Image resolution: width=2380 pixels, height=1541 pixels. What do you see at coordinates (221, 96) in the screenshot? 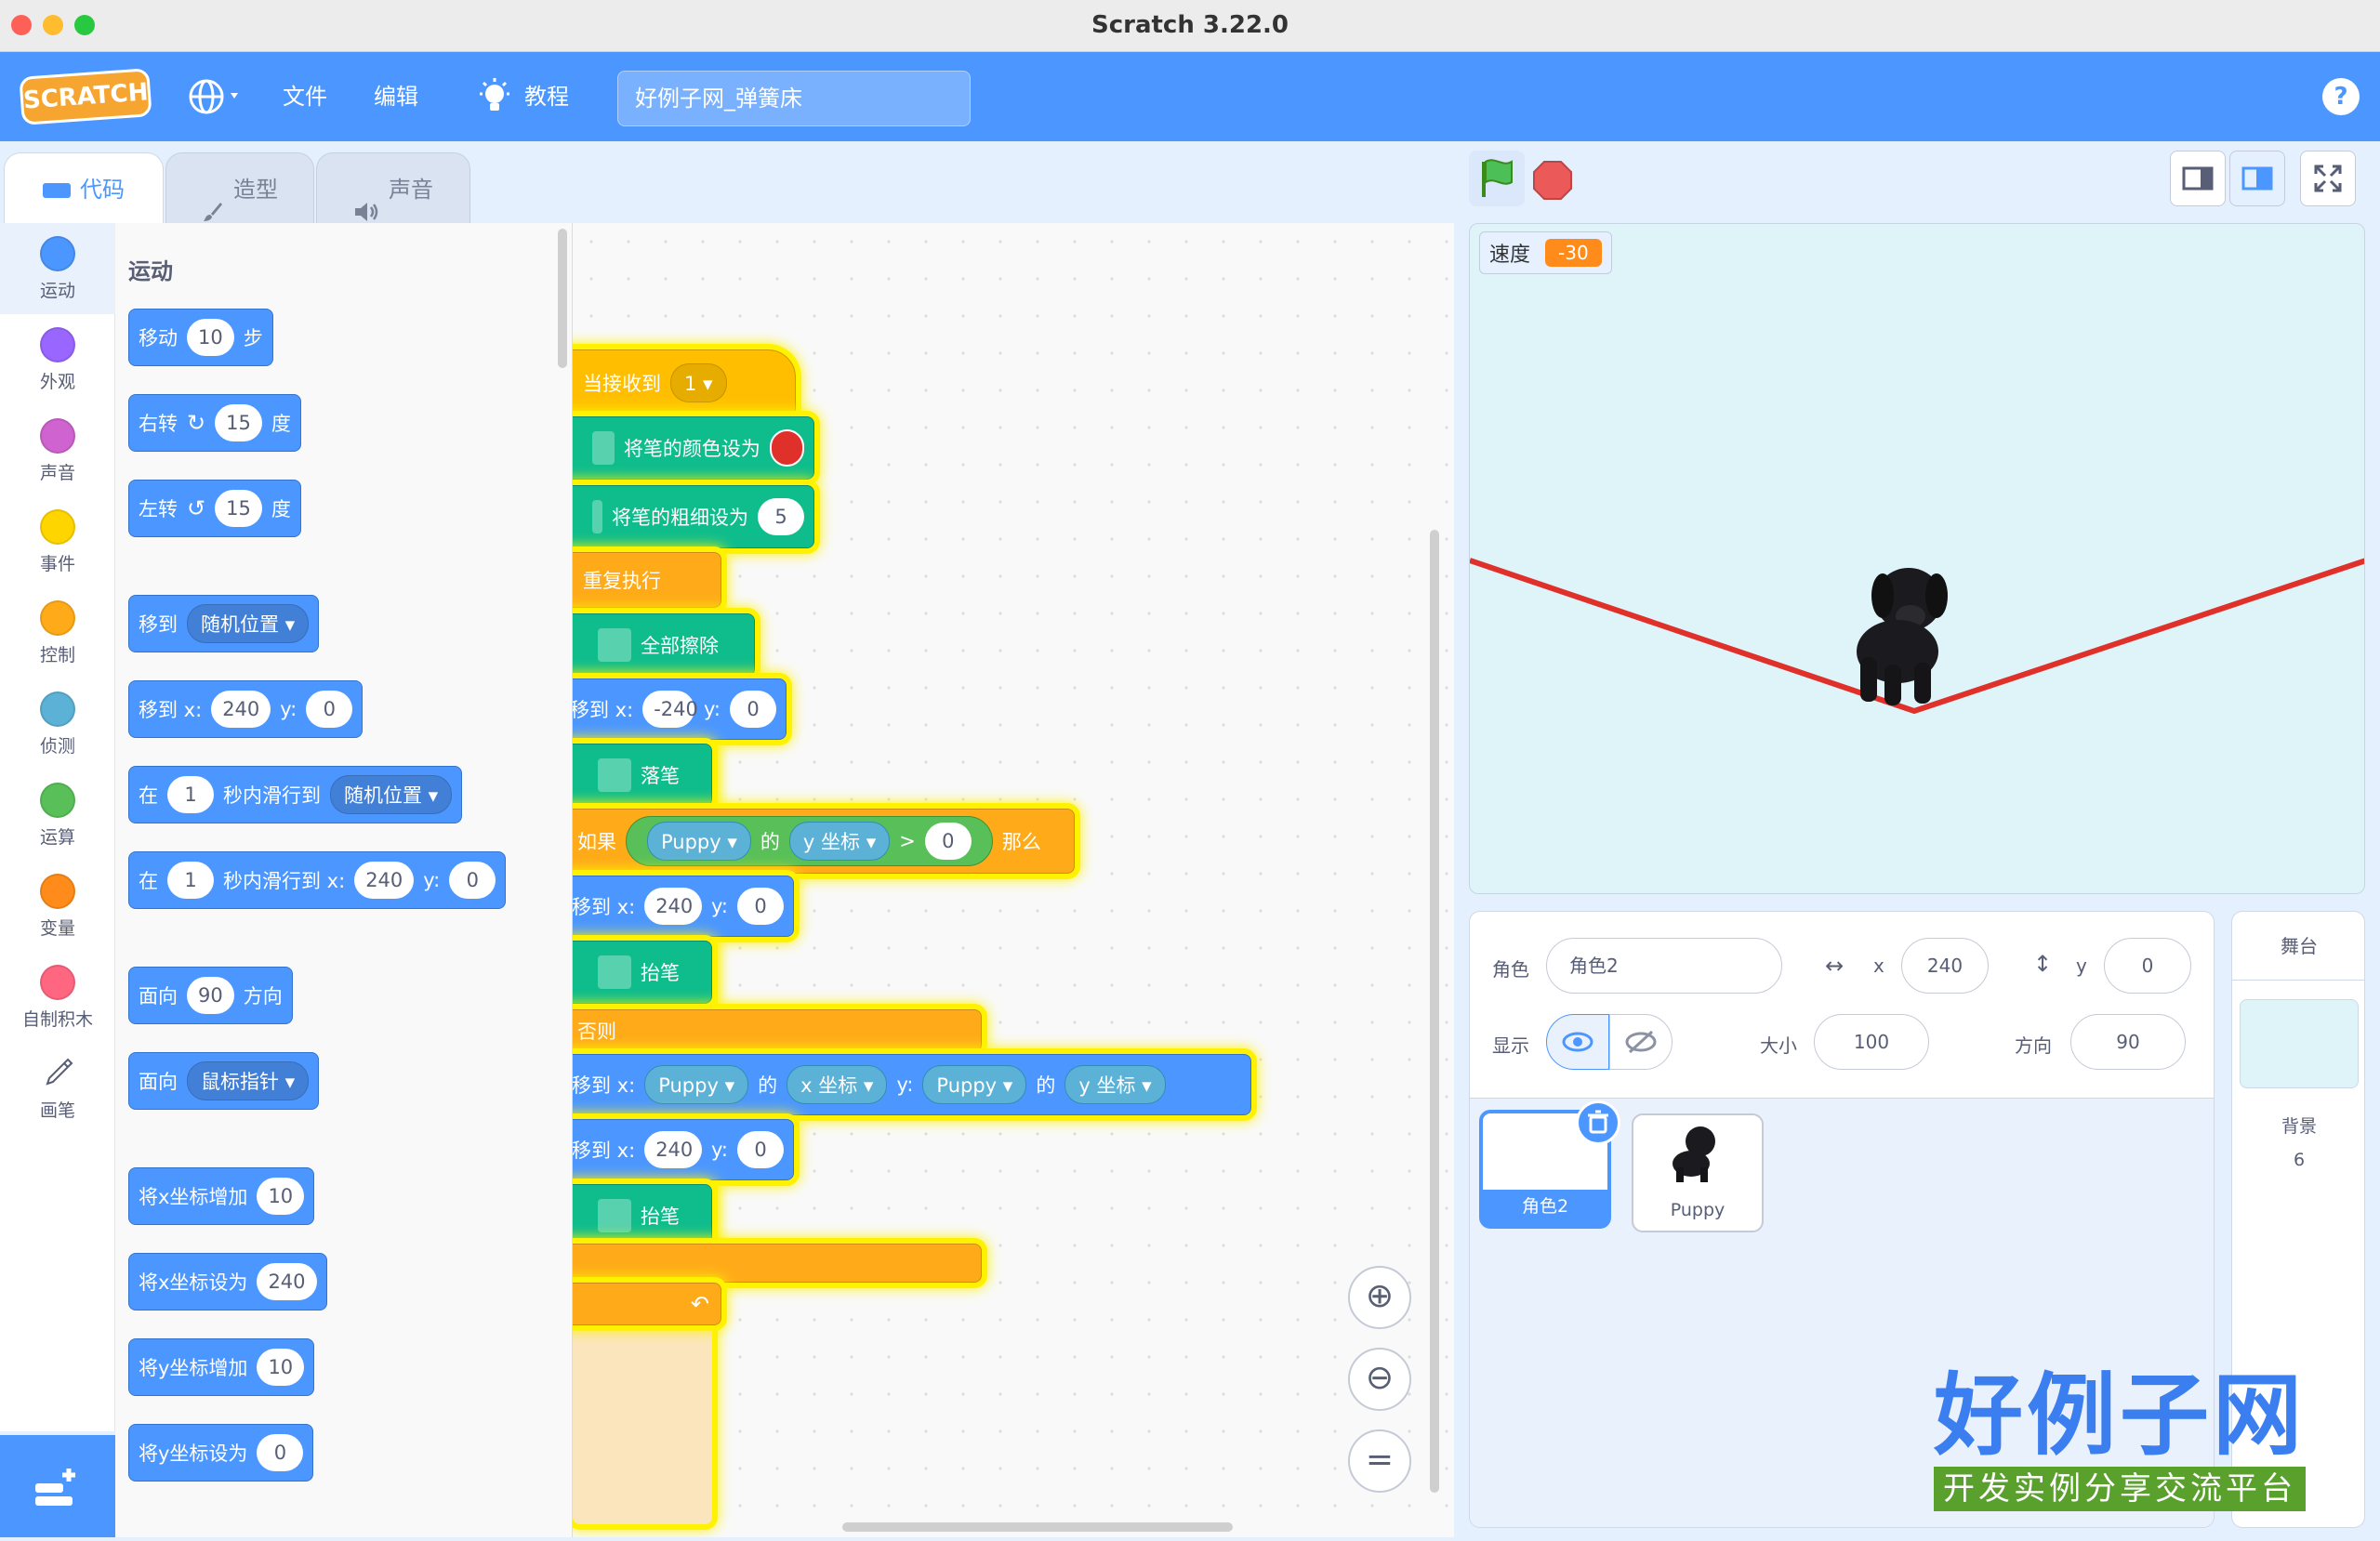
I see `language-menu` at bounding box center [221, 96].